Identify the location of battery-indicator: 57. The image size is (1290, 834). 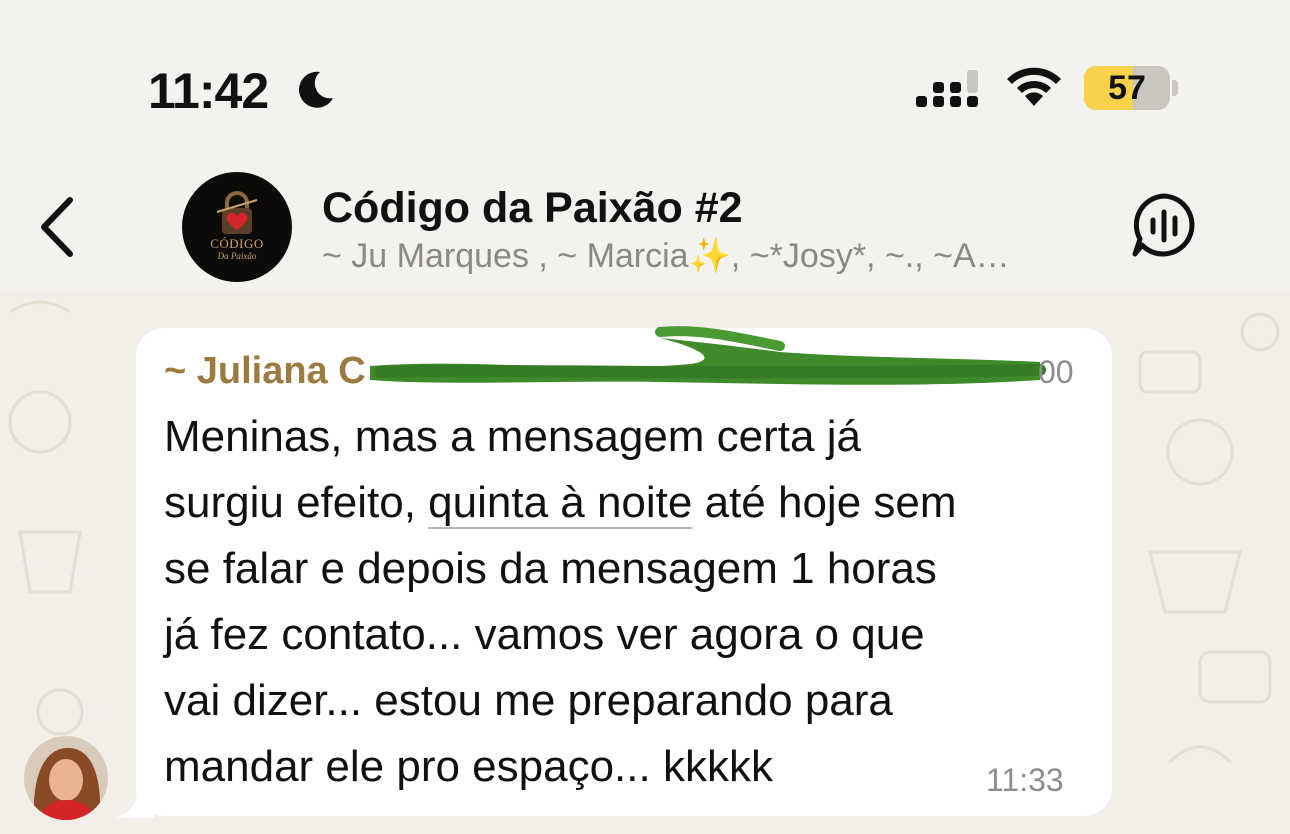
(1127, 88).